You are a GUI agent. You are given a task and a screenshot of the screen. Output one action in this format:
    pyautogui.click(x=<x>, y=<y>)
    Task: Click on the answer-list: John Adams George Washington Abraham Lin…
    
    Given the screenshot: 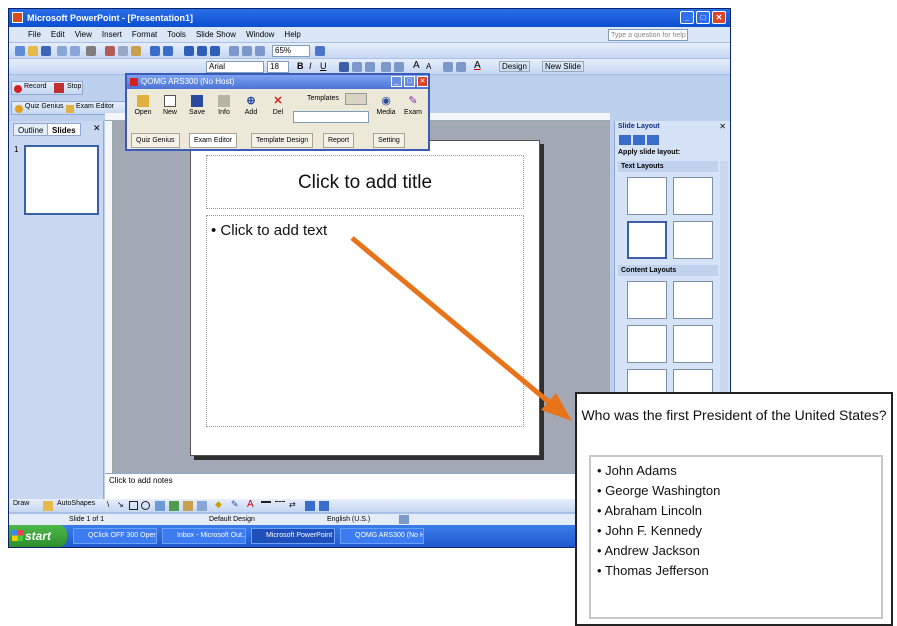 What is the action you would take?
    pyautogui.click(x=736, y=537)
    